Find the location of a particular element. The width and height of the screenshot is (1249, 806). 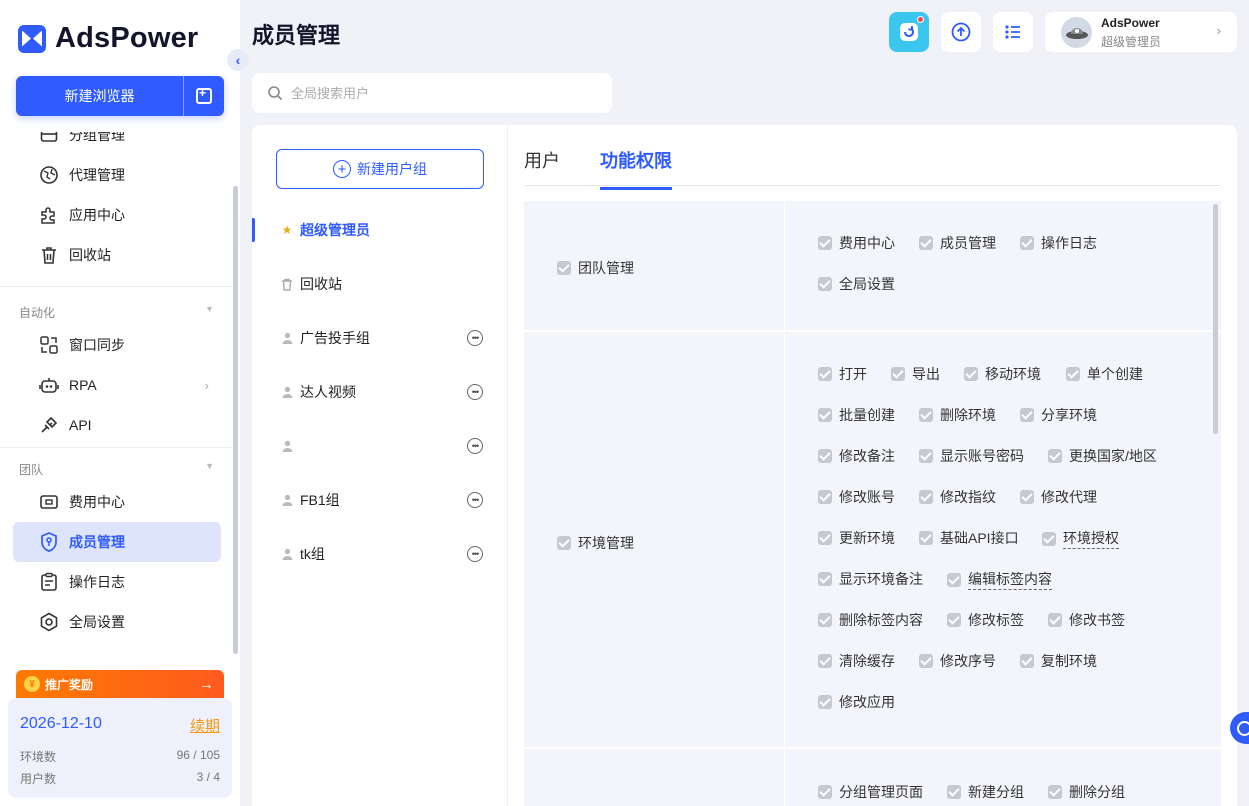

permission-checkbox: 单个创建 is located at coordinates (1104, 374).